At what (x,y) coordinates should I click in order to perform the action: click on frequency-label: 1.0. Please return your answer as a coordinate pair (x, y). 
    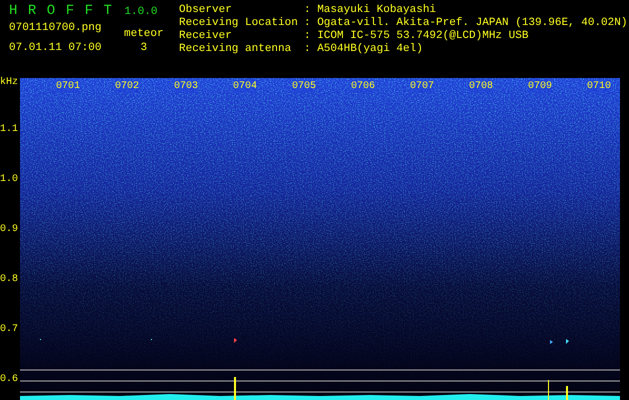
    Looking at the image, I should click on (9, 179).